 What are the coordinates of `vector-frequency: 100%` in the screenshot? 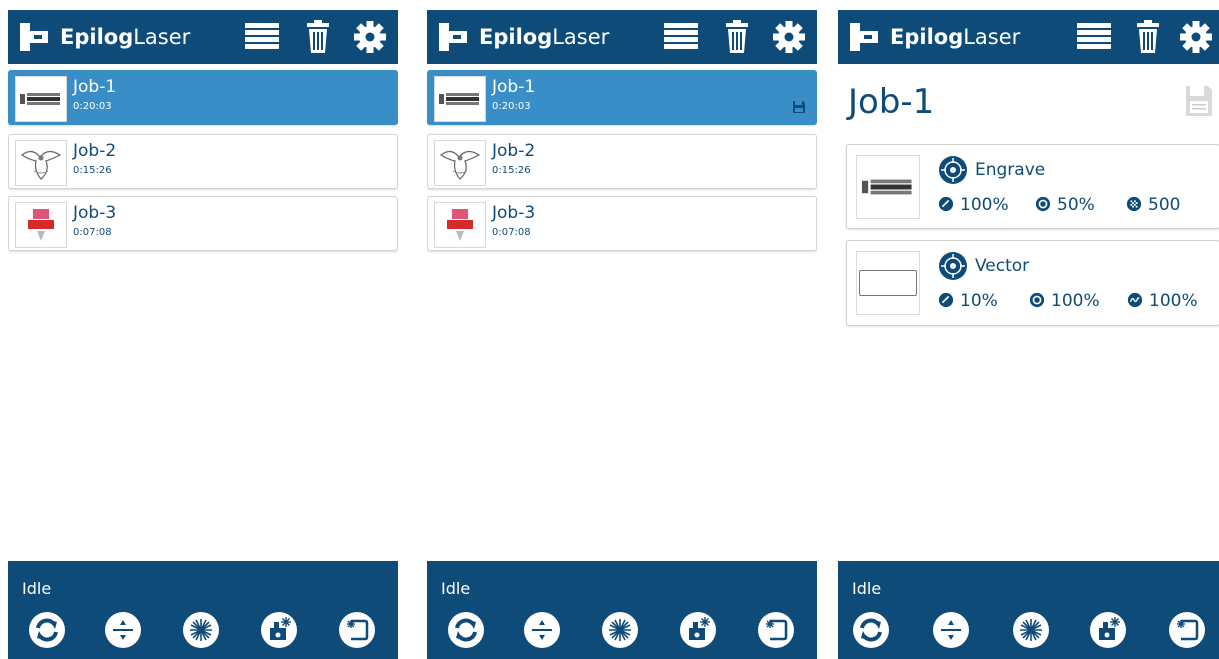 It's located at (1162, 301).